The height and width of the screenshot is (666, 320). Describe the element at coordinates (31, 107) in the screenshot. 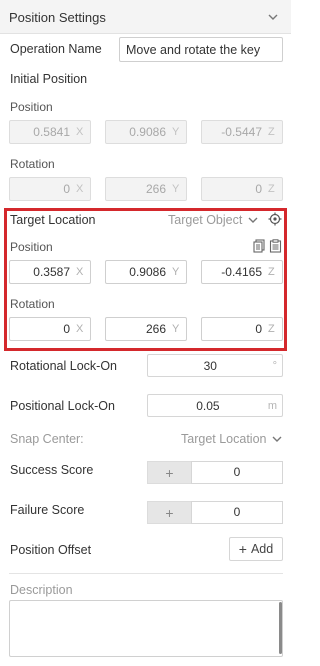

I see `initial-position-label: Position` at that location.